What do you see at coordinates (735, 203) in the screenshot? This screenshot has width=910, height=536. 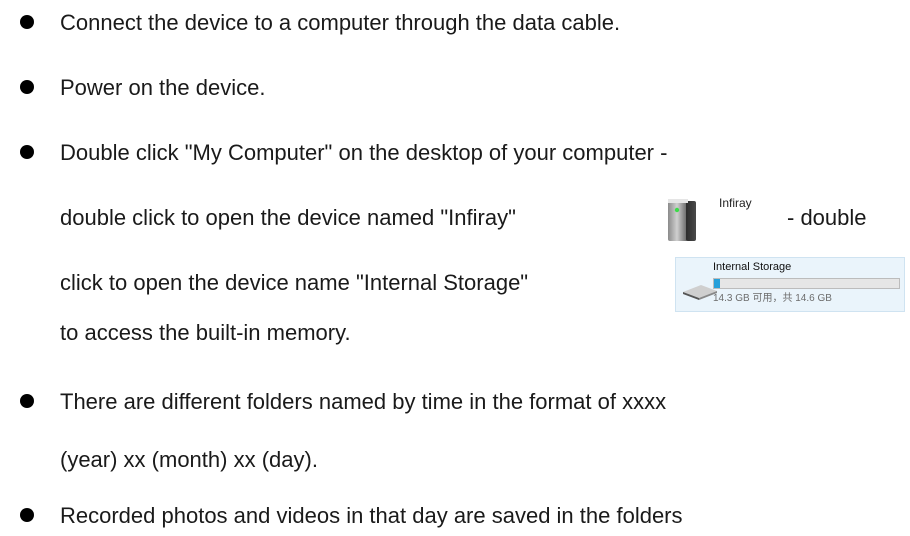 I see `infiray-device-label: Infiray` at bounding box center [735, 203].